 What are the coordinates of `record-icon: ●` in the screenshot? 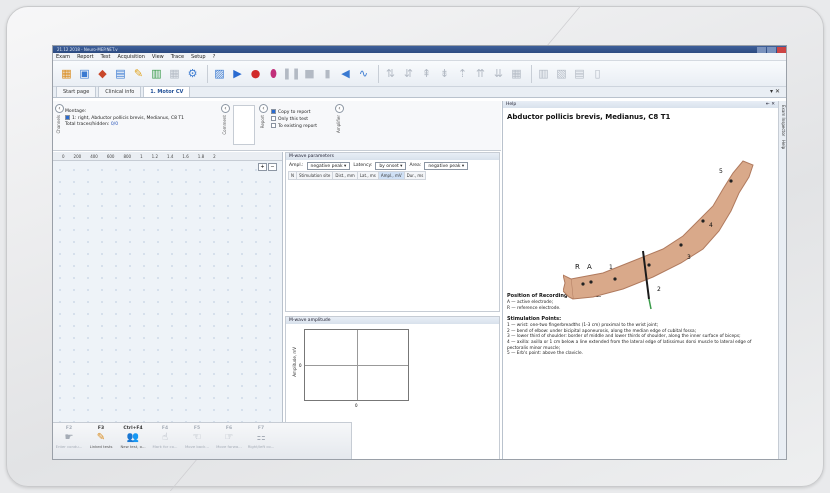 It's located at (255, 73).